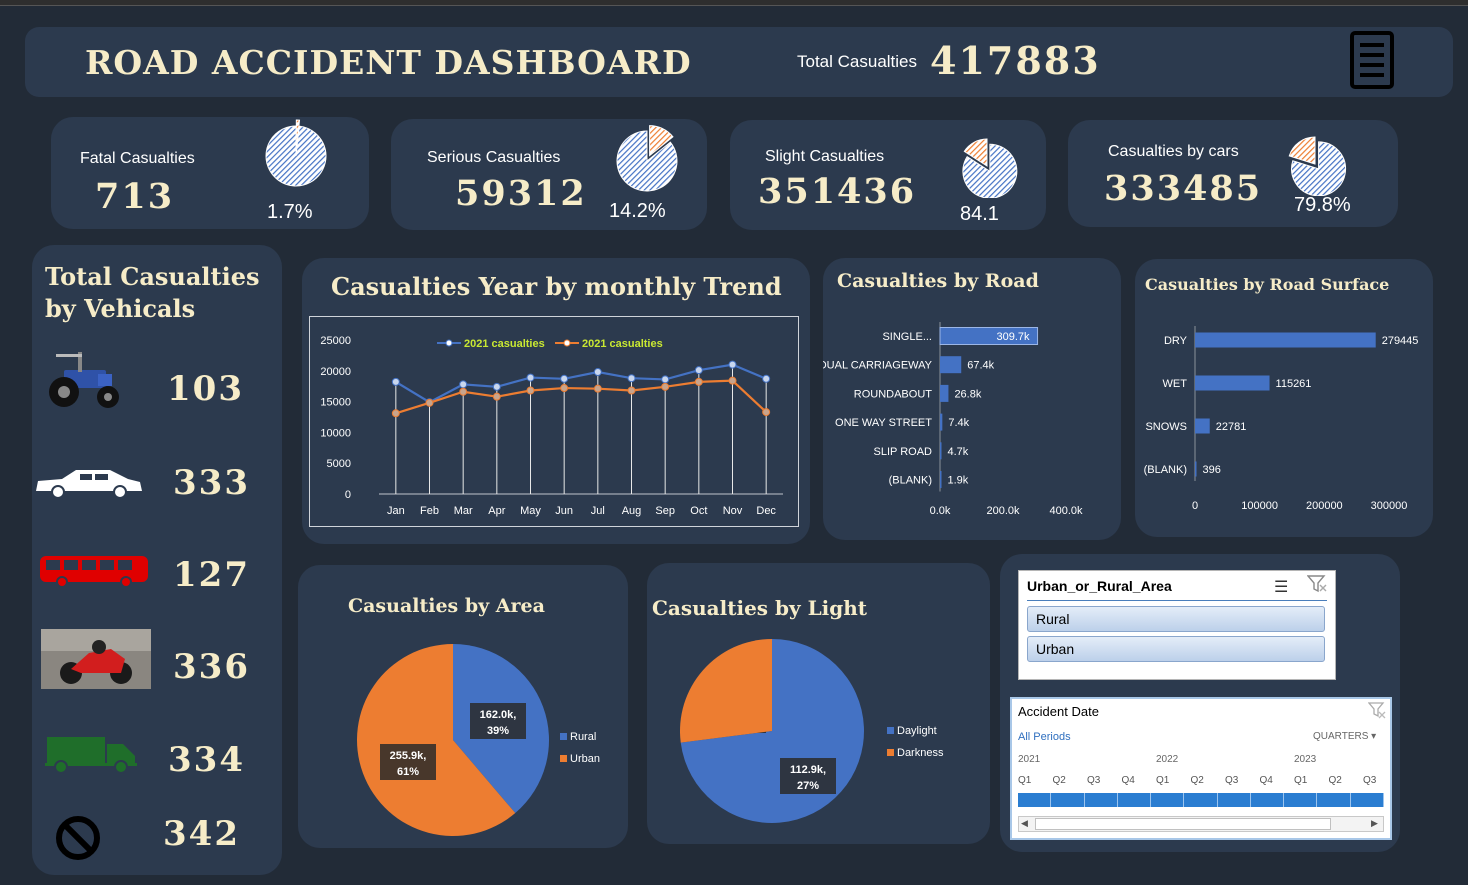  Describe the element at coordinates (498, 731) in the screenshot. I see `data-label: 39%` at that location.